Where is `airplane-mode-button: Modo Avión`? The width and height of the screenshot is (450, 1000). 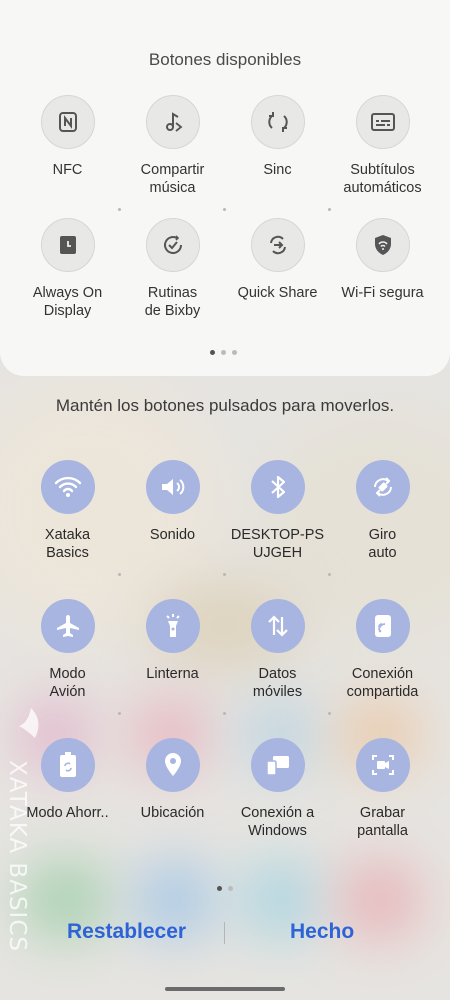
airplane-mode-button: Modo Avión is located at coordinates (67, 650).